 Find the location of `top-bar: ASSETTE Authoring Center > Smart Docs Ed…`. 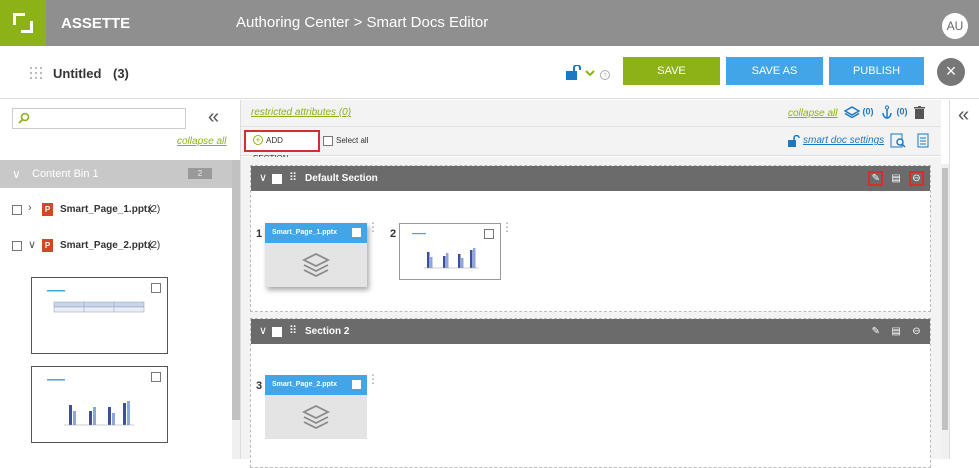

top-bar: ASSETTE Authoring Center > Smart Docs Ed… is located at coordinates (489, 23).